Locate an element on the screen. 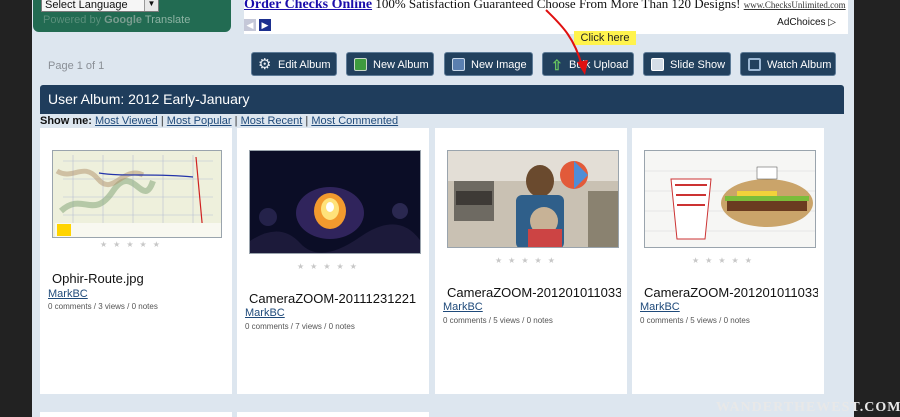 Image resolution: width=900 pixels, height=417 pixels. craft-thumbnail-graphic is located at coordinates (730, 199).